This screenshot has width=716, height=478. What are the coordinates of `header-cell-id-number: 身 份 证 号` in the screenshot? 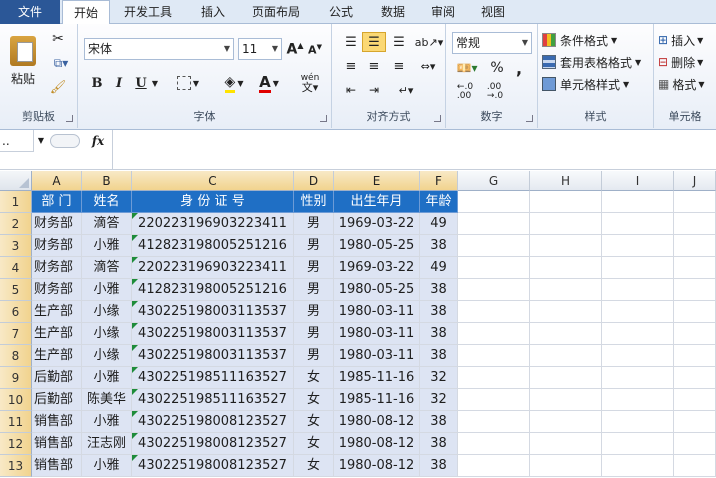 It's located at (213, 202).